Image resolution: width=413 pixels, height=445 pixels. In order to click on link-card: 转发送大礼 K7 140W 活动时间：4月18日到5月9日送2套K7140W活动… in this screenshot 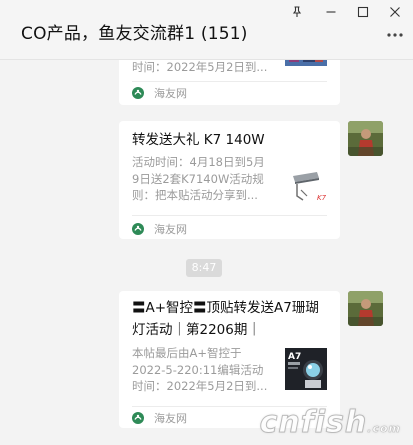, I will do `click(229, 180)`.